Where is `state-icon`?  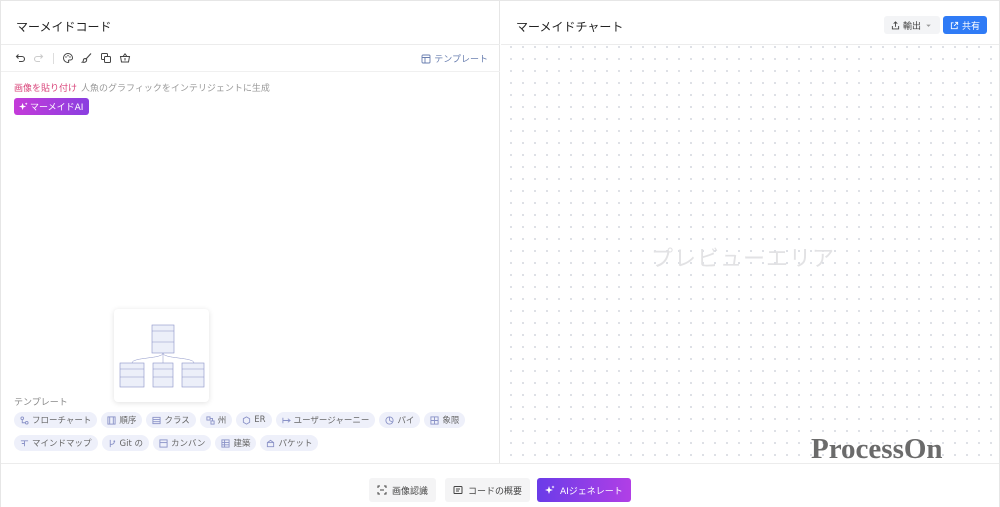
state-icon is located at coordinates (210, 420).